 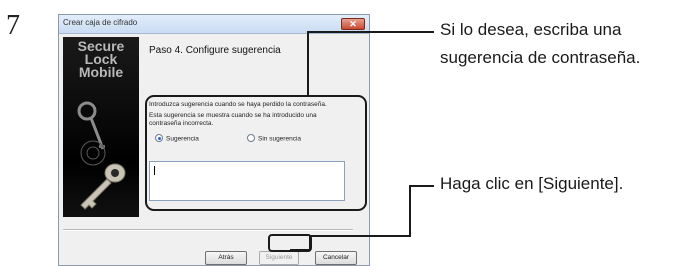 I want to click on callout-hint-line2: sugerencia de contraseña., so click(x=540, y=57).